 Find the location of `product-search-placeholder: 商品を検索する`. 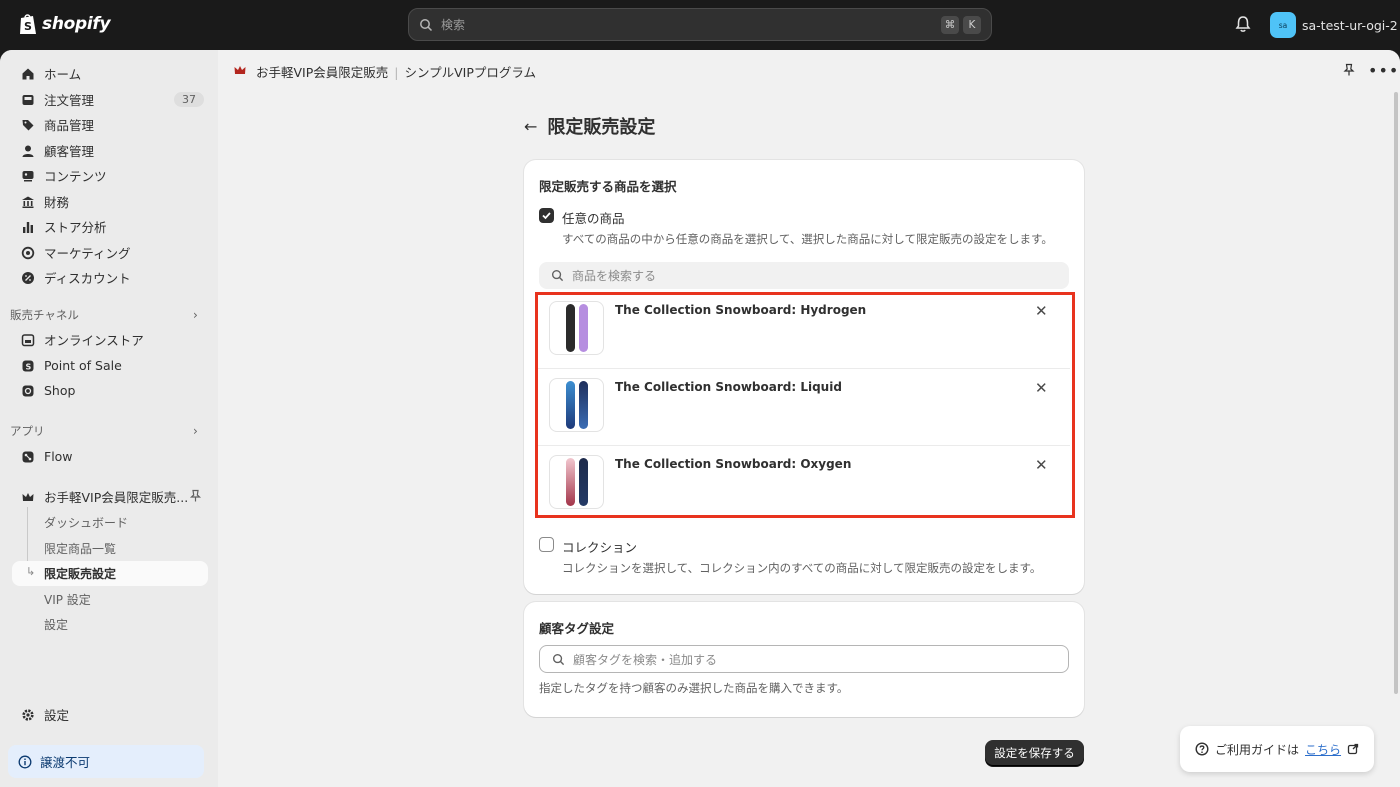

product-search-placeholder: 商品を検索する is located at coordinates (614, 276).